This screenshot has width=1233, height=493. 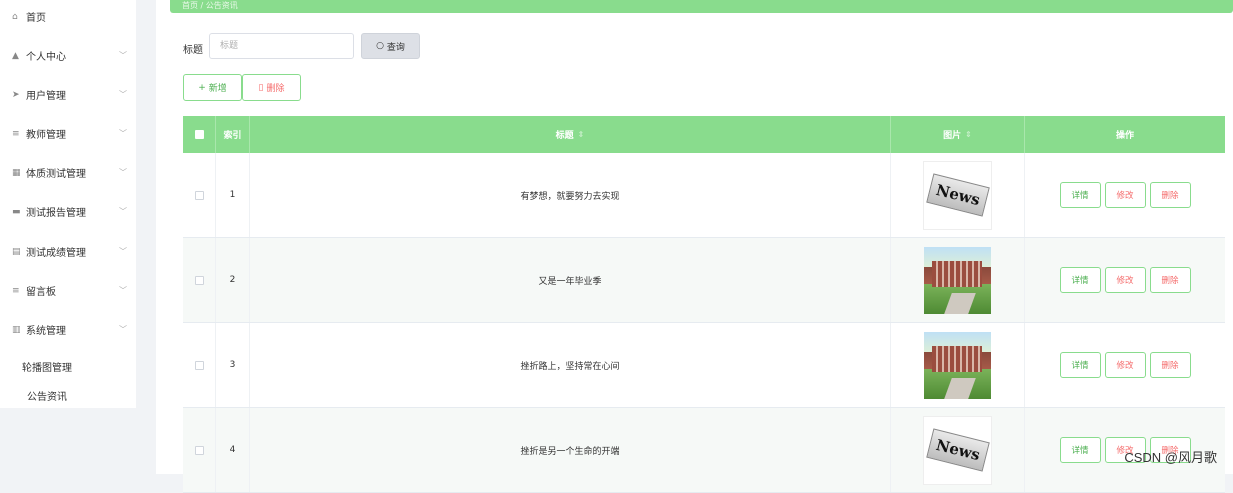 What do you see at coordinates (261, 88) in the screenshot?
I see `trash-icon: ▯` at bounding box center [261, 88].